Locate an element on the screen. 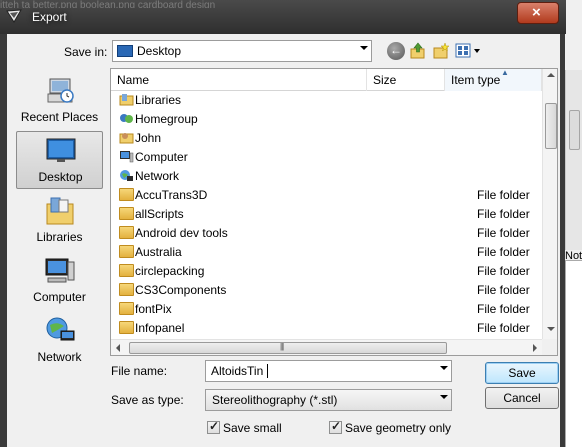  scroll-up-icon is located at coordinates (551, 75).